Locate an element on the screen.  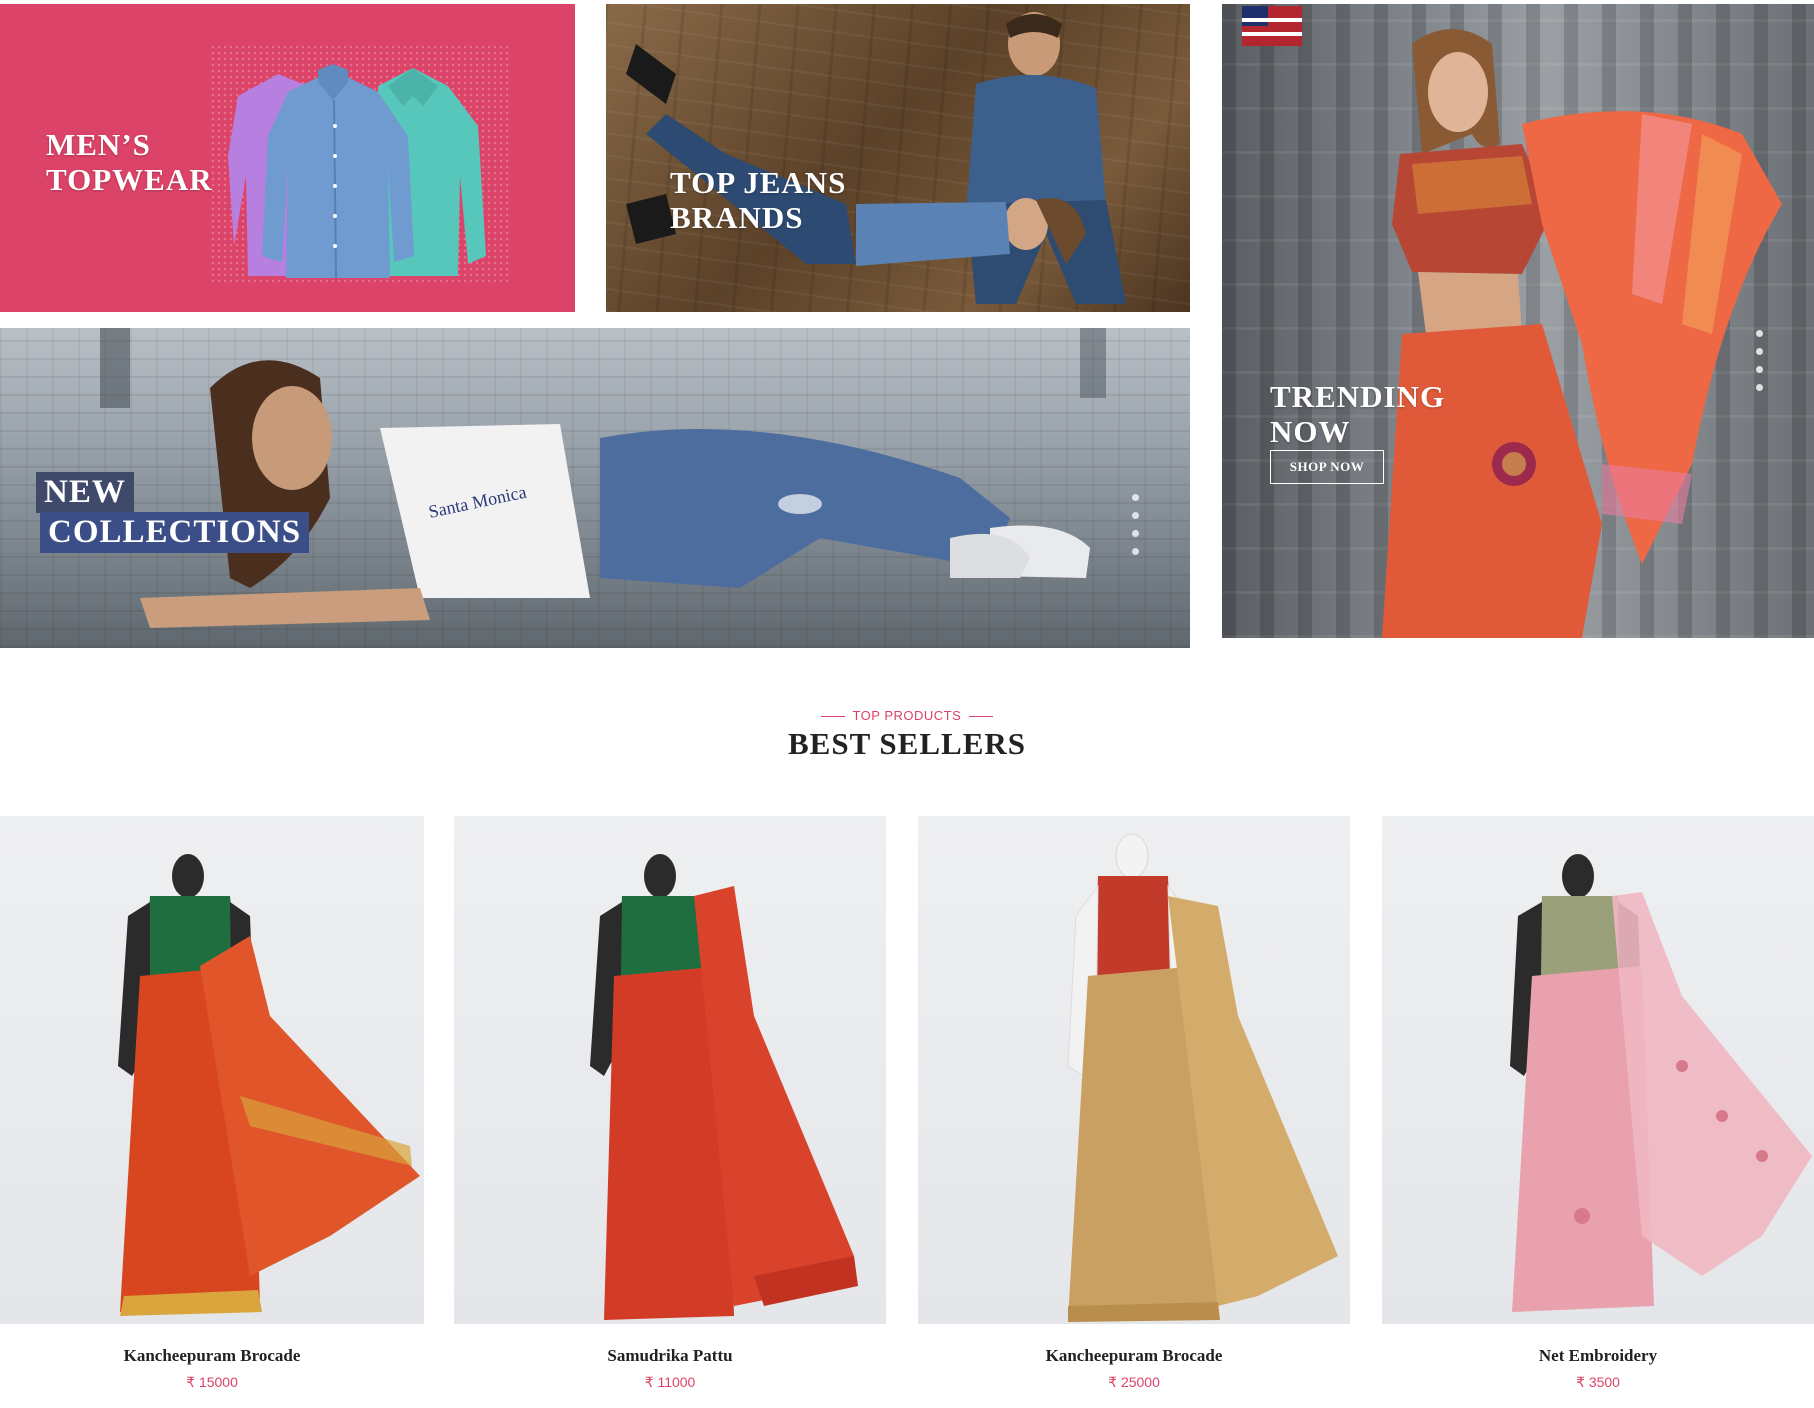
shirts-image is located at coordinates (357, 171).